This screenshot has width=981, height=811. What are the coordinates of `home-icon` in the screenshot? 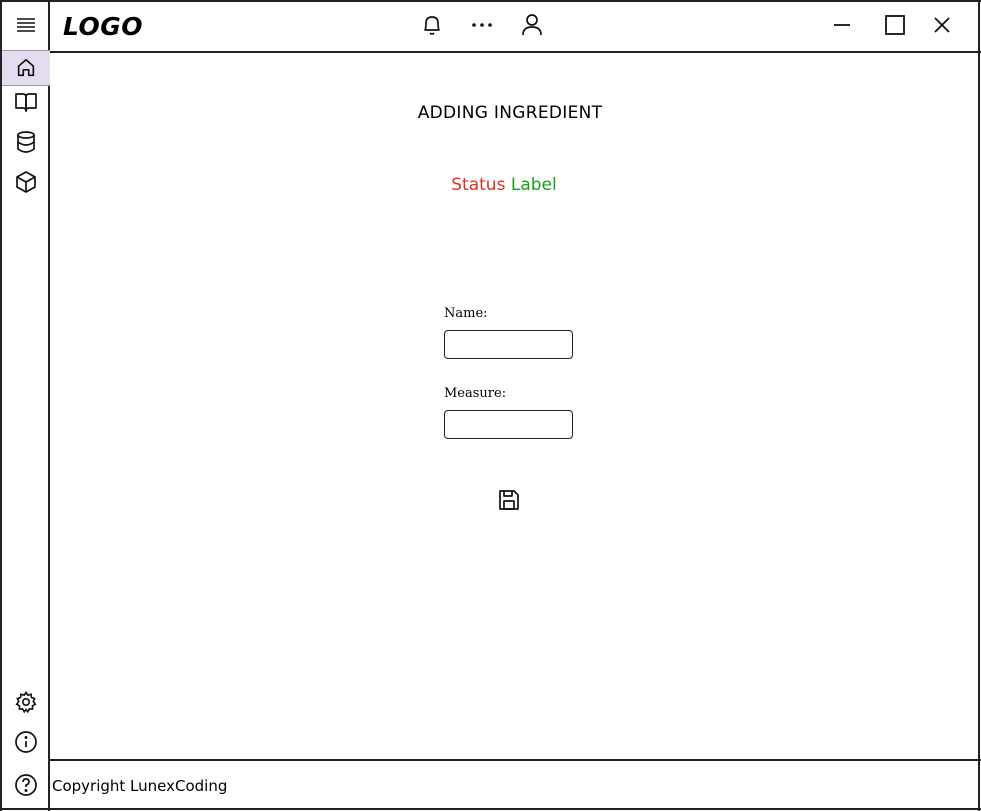 It's located at (26, 68).